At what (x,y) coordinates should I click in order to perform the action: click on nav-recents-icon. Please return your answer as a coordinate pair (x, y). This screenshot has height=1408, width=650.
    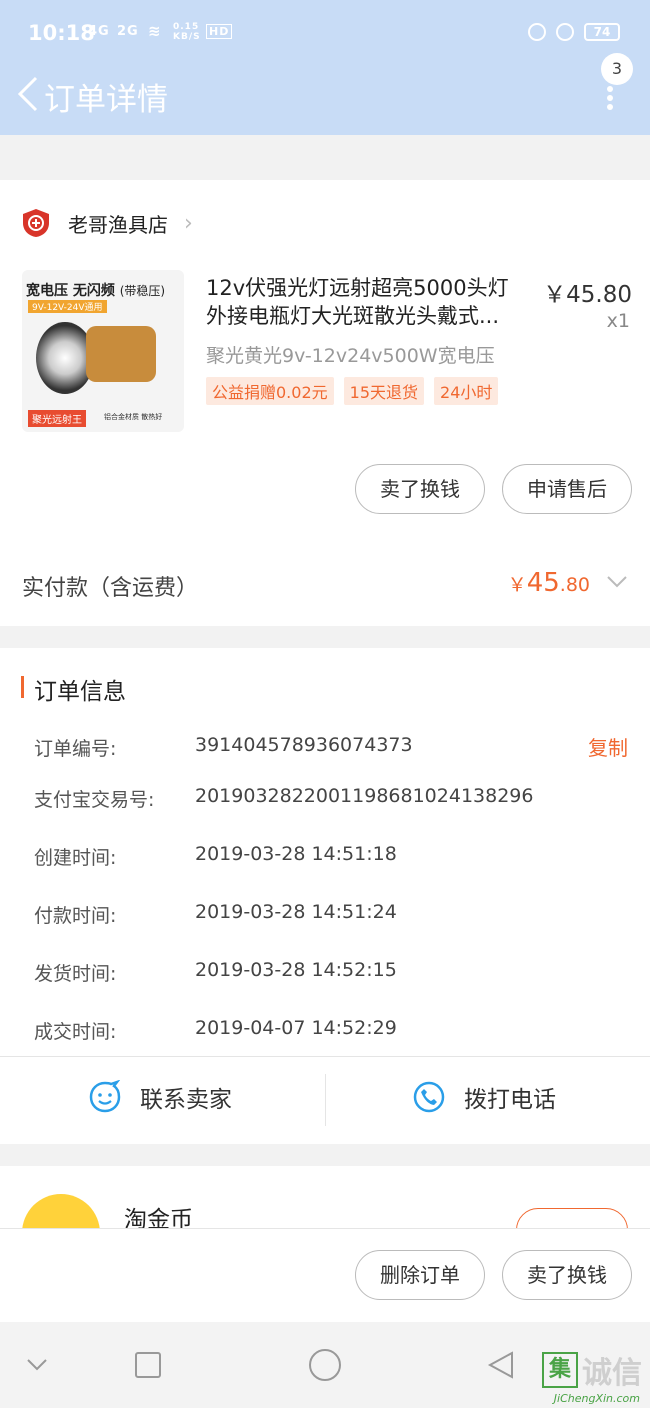
    Looking at the image, I should click on (148, 1365).